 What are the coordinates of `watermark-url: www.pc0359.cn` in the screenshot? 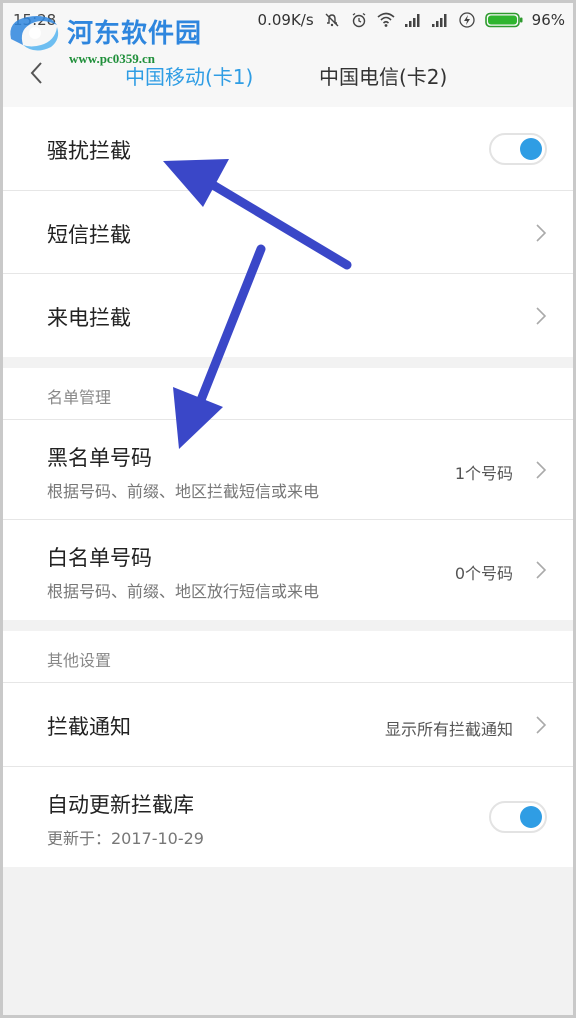 It's located at (112, 58).